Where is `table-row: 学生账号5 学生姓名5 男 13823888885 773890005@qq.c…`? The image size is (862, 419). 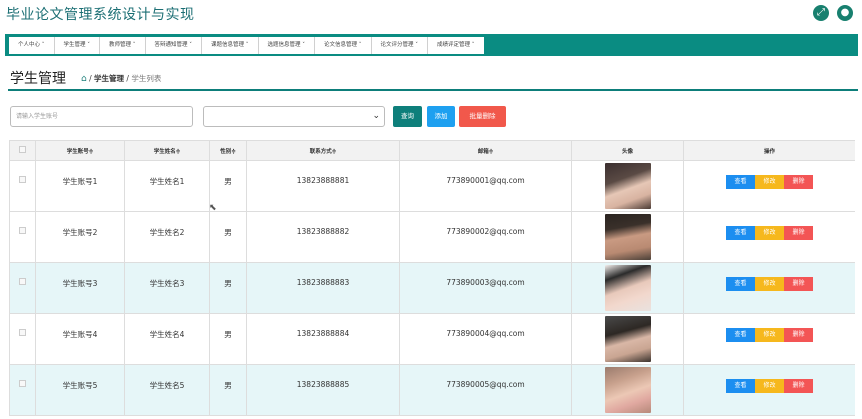 table-row: 学生账号5 学生姓名5 男 13823888885 773890005@qq.c… is located at coordinates (432, 390).